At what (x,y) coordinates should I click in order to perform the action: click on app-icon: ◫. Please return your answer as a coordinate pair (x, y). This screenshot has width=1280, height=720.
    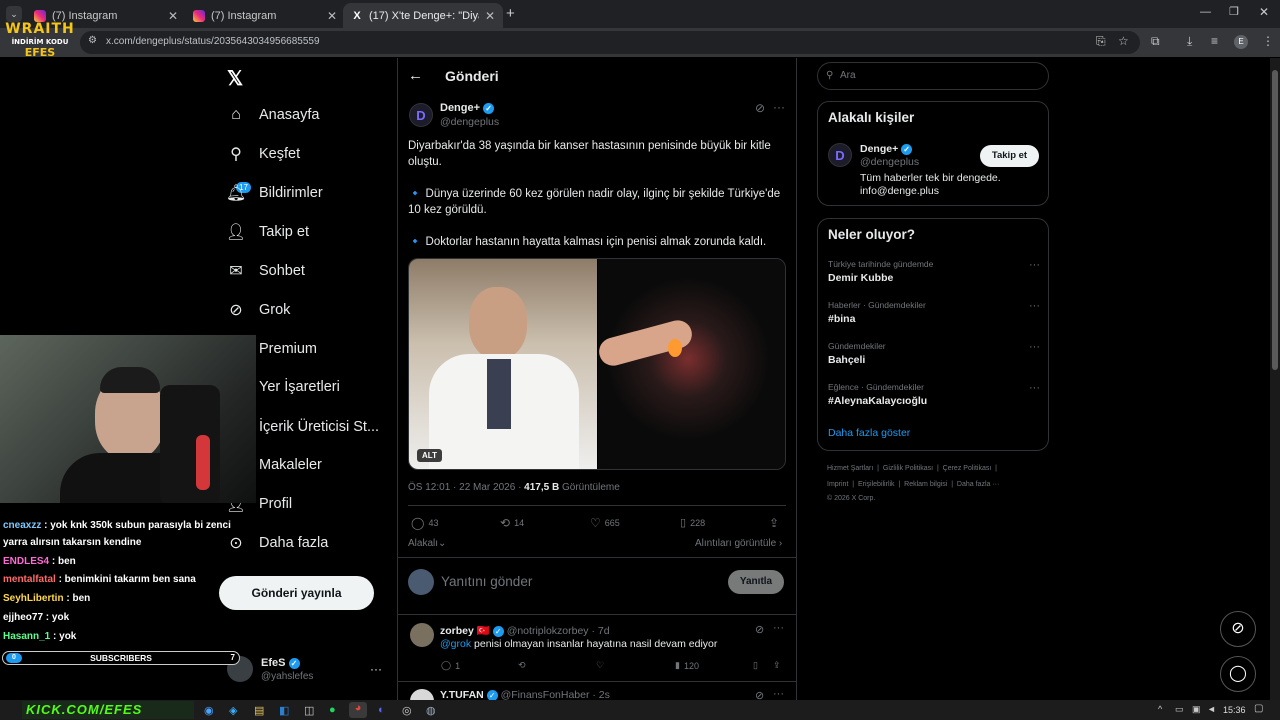
    Looking at the image, I should click on (309, 710).